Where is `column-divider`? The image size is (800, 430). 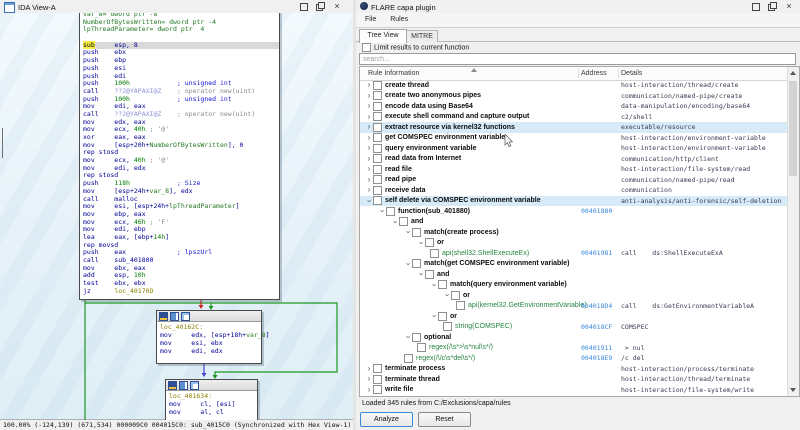
column-divider is located at coordinates (618, 73).